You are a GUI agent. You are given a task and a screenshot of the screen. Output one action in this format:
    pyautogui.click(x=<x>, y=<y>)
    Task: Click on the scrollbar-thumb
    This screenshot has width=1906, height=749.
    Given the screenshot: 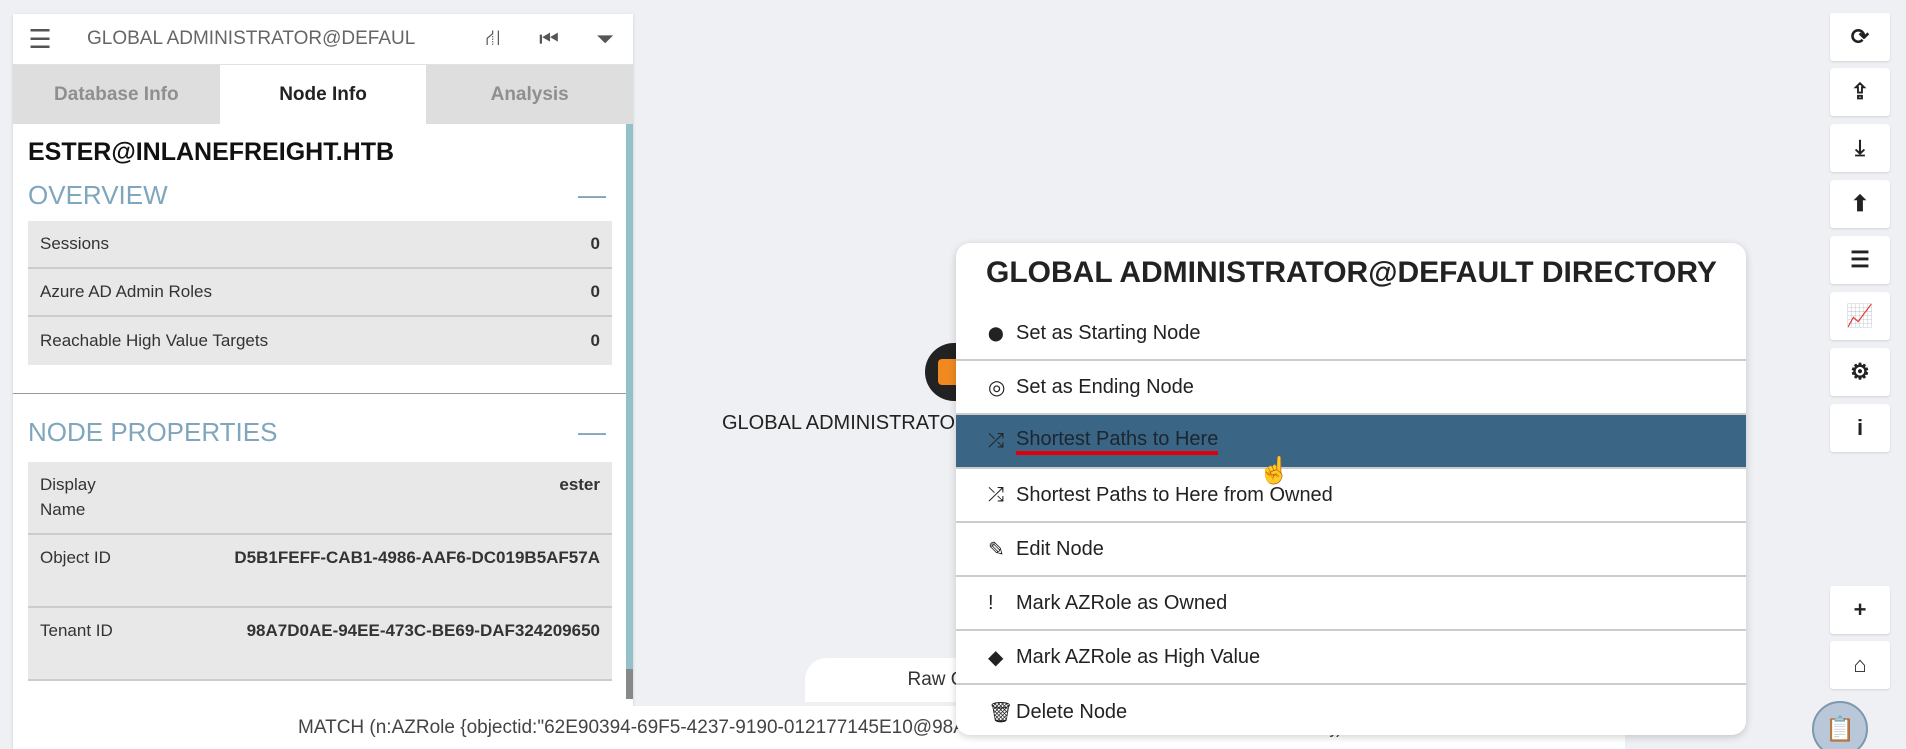 What is the action you would take?
    pyautogui.click(x=629, y=684)
    